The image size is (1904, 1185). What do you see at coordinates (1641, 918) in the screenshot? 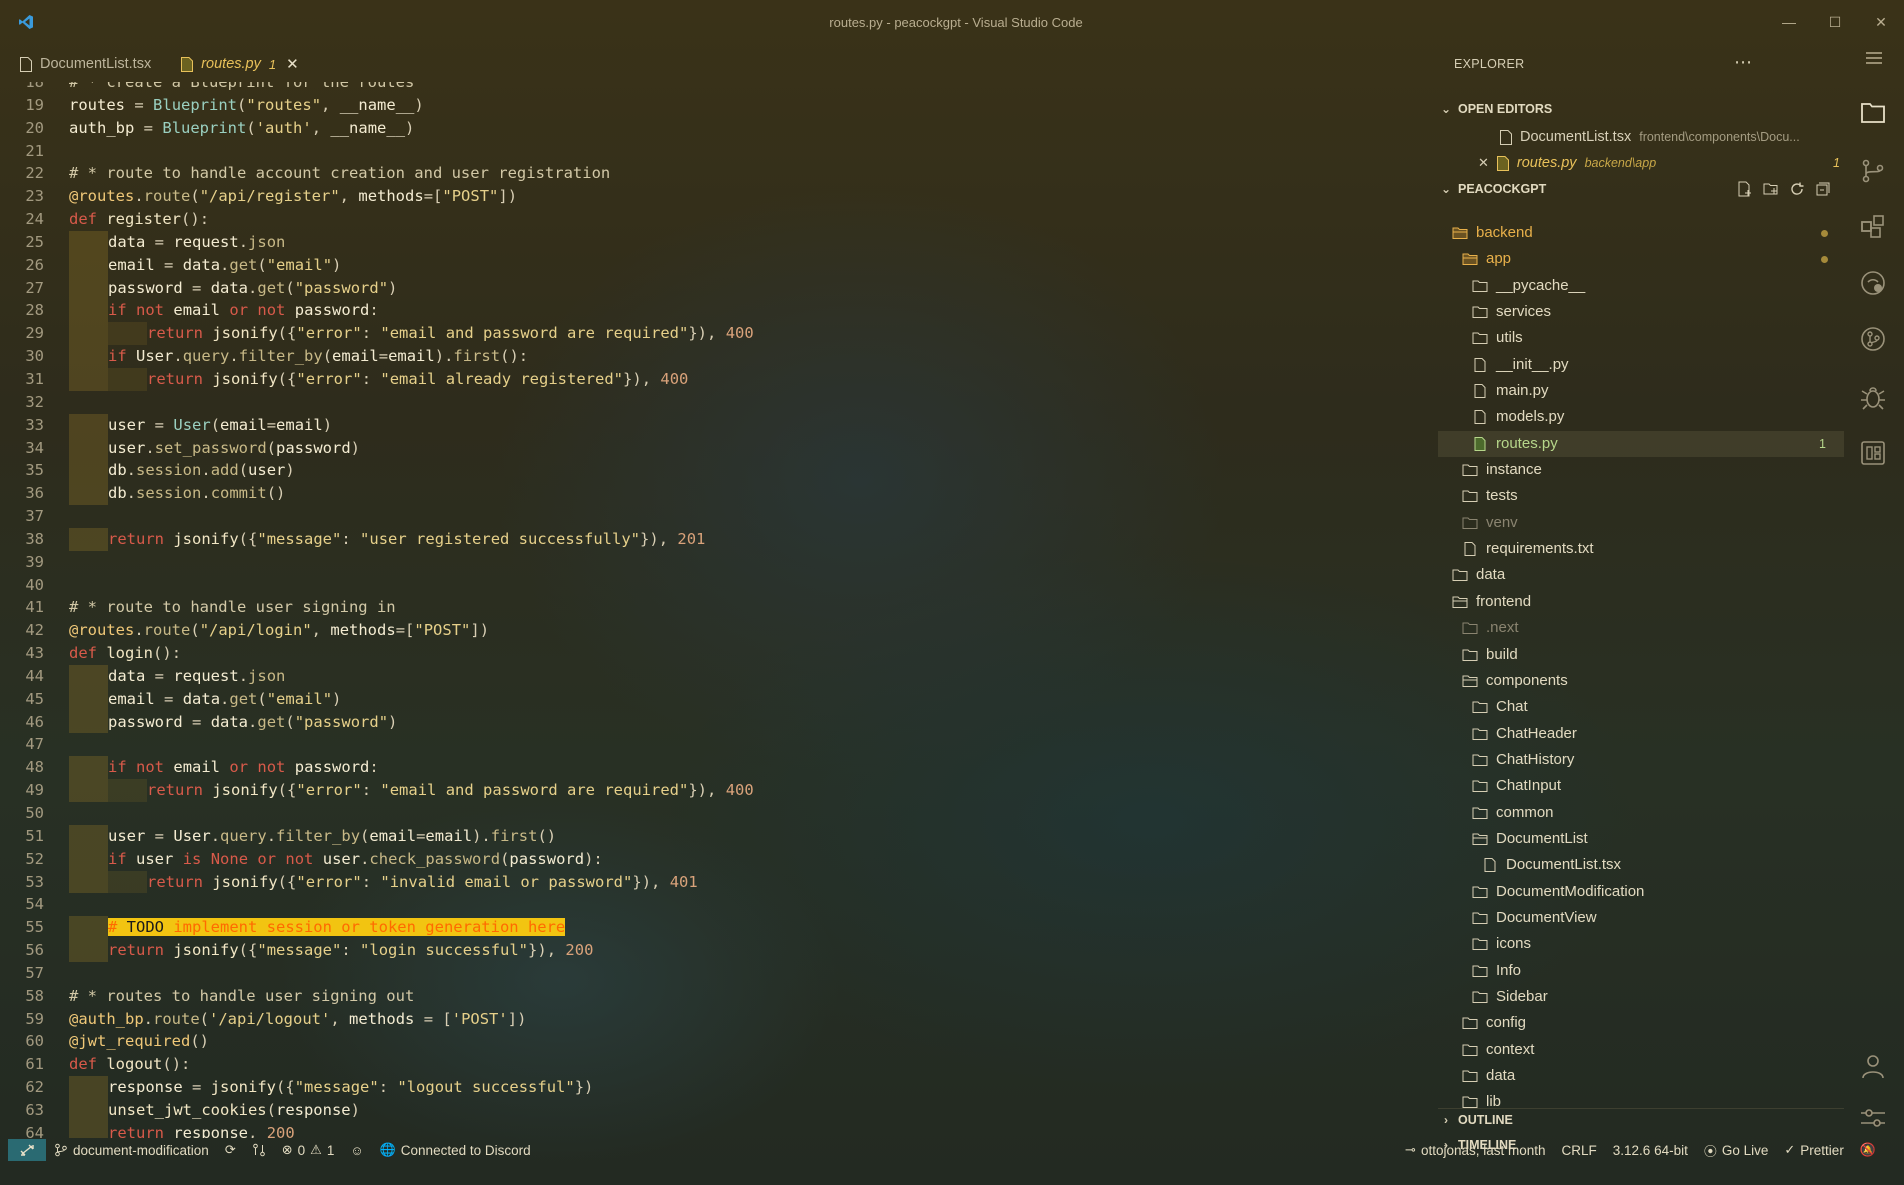
I see `tree-folder: DocumentView` at bounding box center [1641, 918].